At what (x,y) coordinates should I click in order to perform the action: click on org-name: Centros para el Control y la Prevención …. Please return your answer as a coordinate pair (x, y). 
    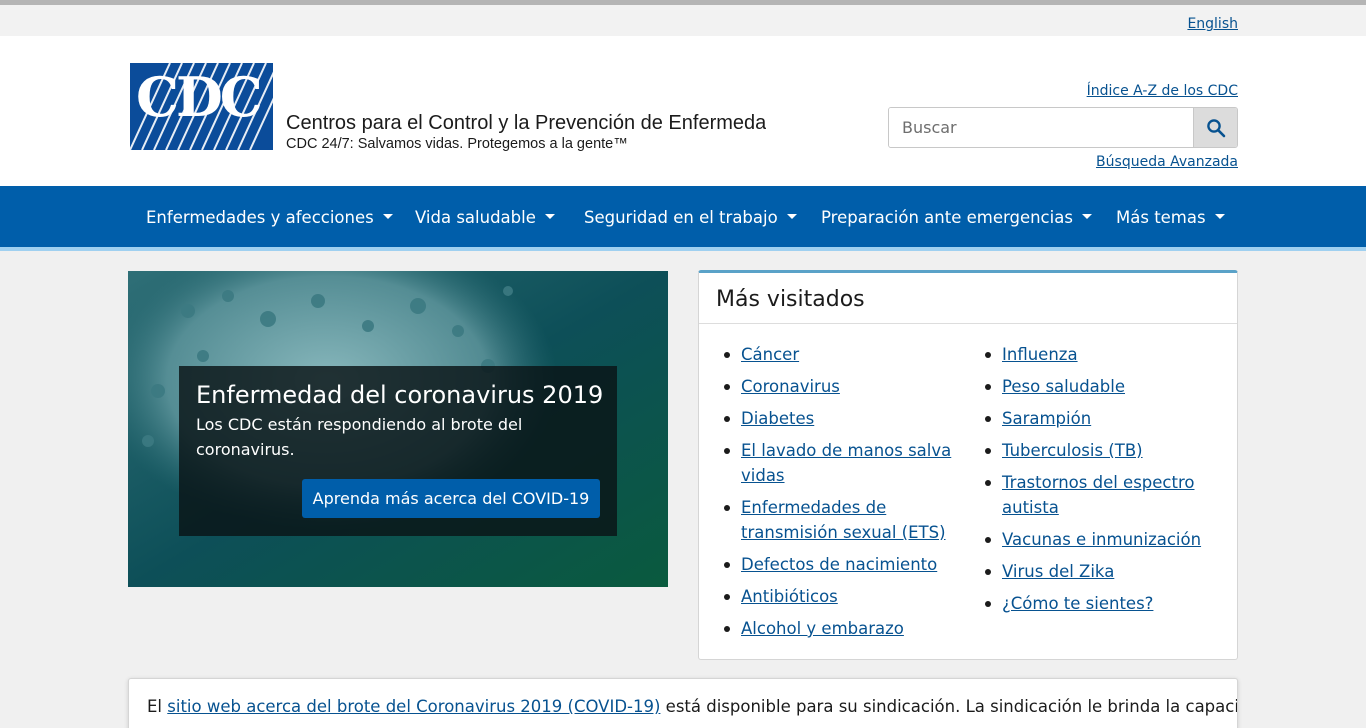
    Looking at the image, I should click on (526, 123).